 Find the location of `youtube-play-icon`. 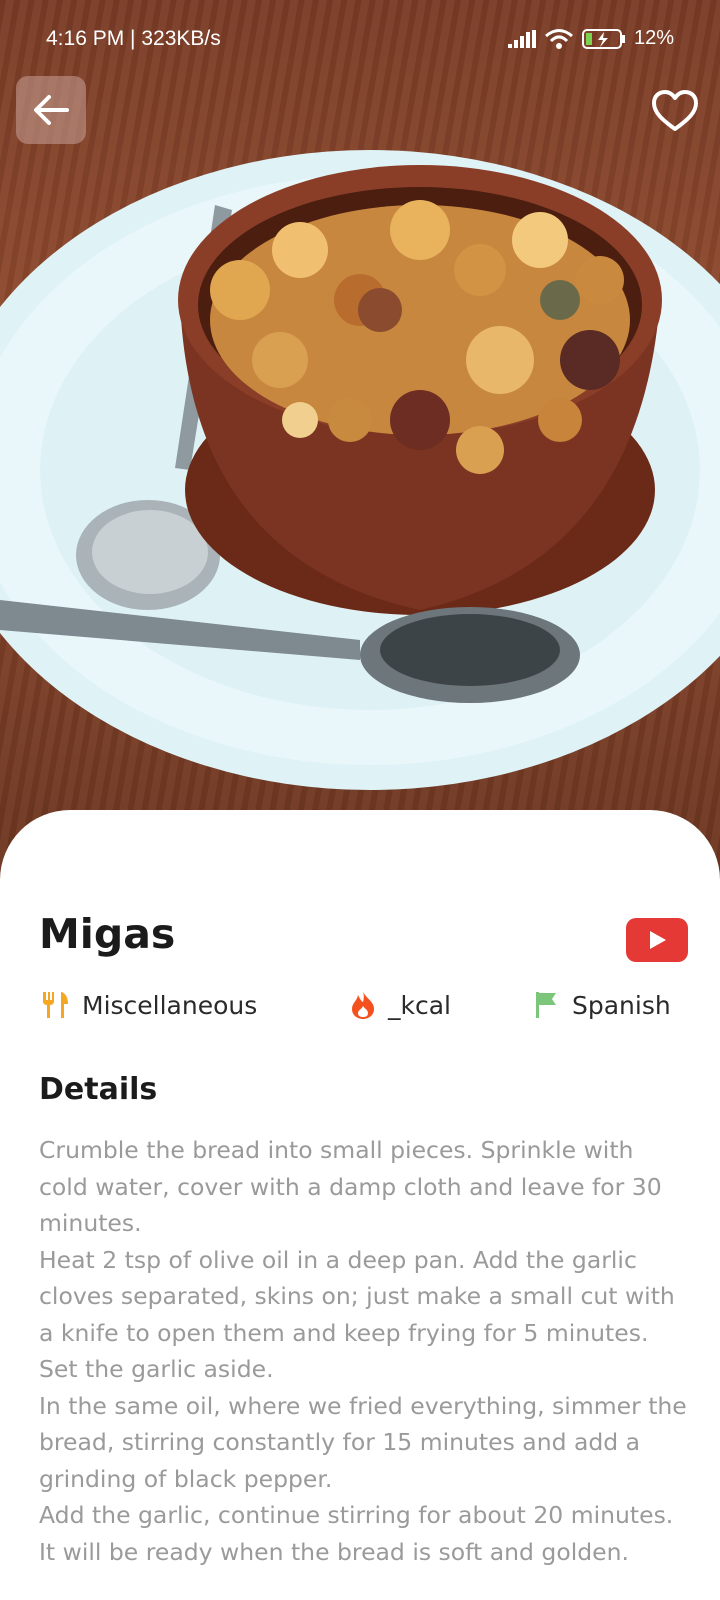

youtube-play-icon is located at coordinates (658, 940).